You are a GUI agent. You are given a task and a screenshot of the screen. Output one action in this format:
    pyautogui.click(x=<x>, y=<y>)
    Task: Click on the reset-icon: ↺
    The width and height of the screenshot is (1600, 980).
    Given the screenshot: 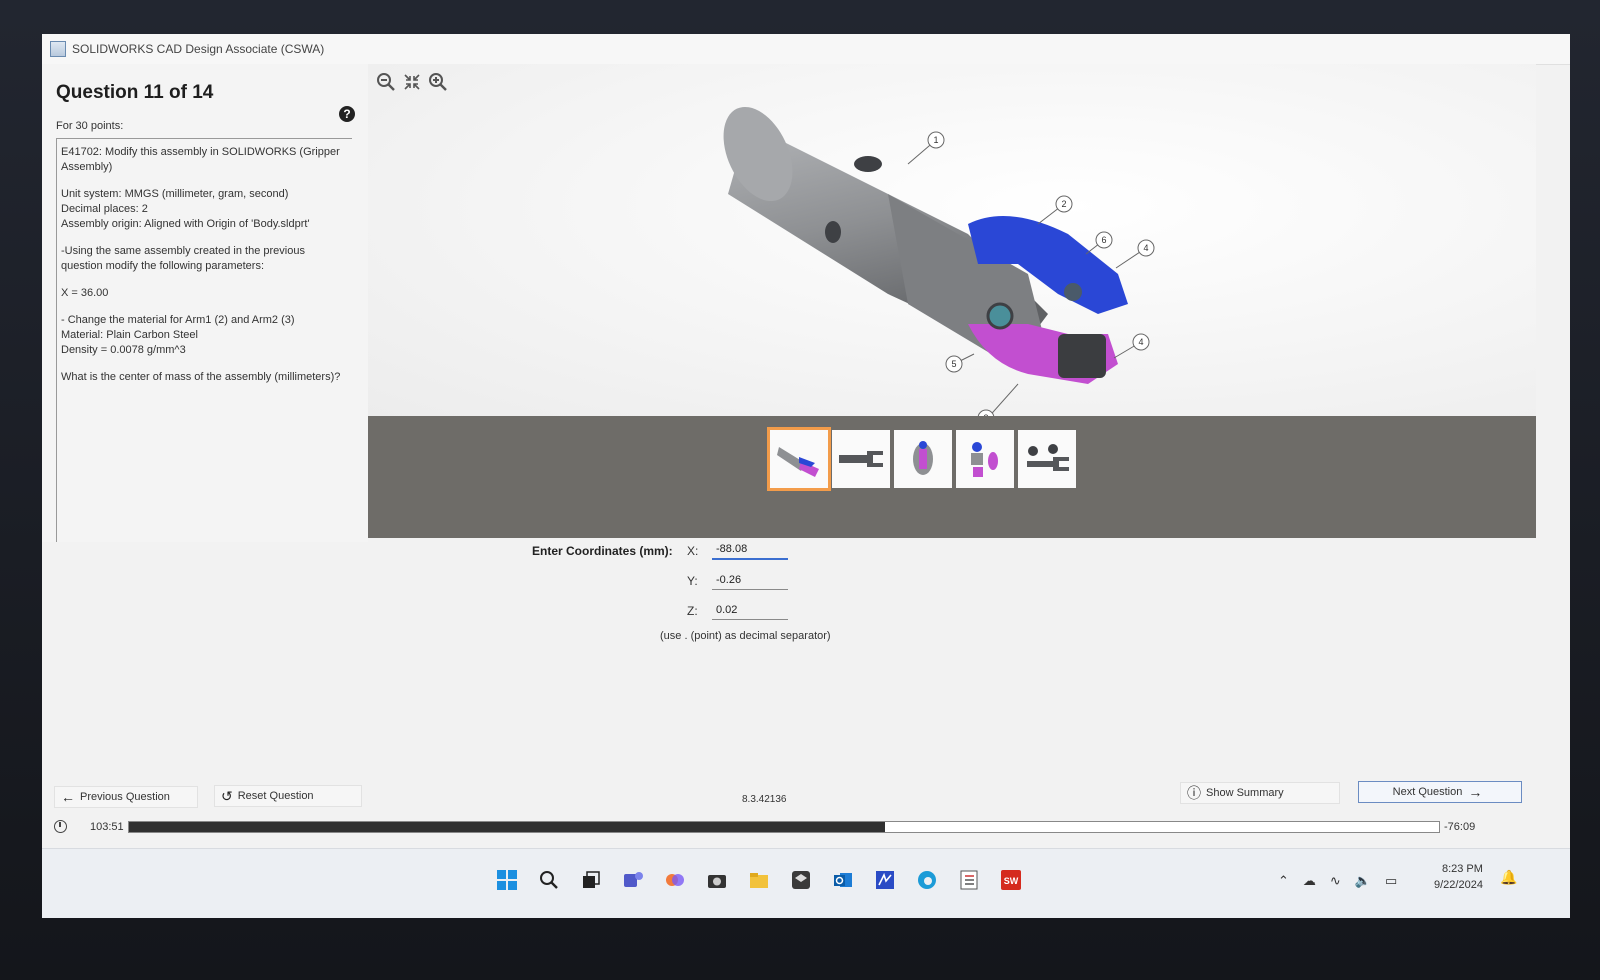 What is the action you would take?
    pyautogui.click(x=227, y=795)
    